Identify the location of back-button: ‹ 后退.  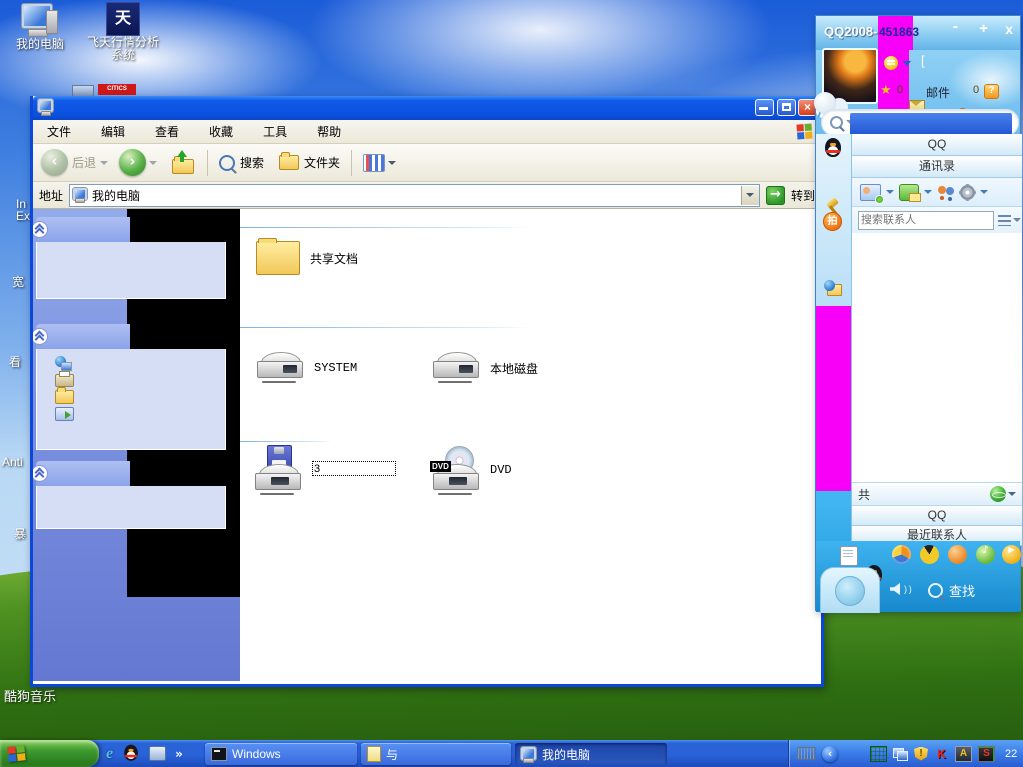
(75, 162).